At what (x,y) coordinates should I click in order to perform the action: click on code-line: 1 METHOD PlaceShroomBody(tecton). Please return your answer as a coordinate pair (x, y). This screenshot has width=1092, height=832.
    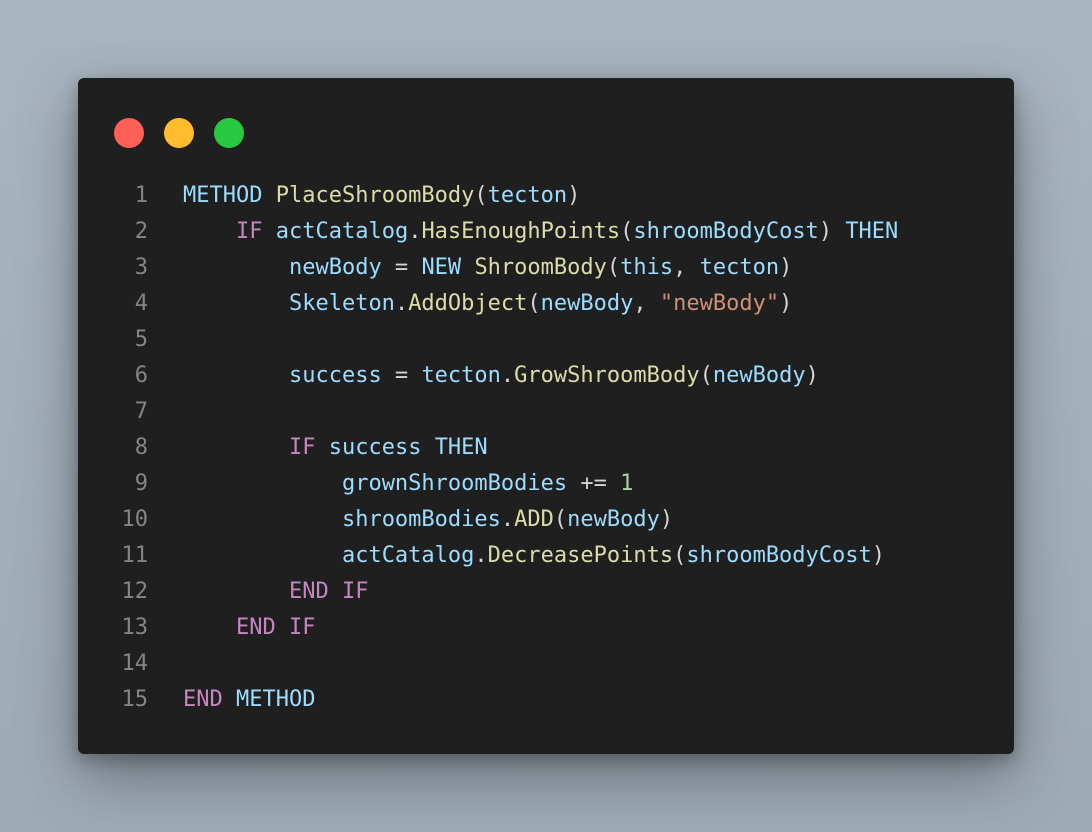
    Looking at the image, I should click on (546, 196).